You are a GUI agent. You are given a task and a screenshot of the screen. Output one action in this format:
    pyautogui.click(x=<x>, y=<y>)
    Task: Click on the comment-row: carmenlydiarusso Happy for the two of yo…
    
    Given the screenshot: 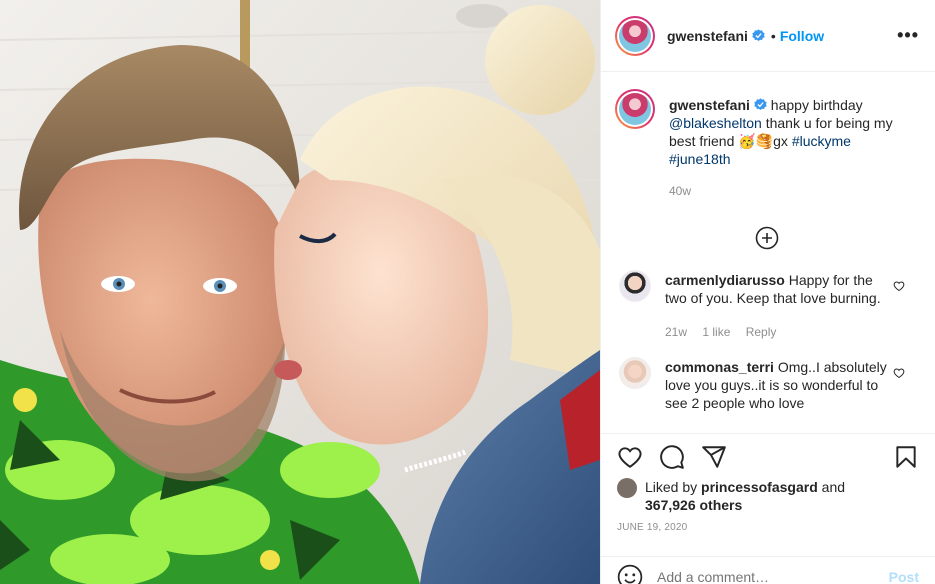 What is the action you would take?
    pyautogui.click(x=767, y=305)
    